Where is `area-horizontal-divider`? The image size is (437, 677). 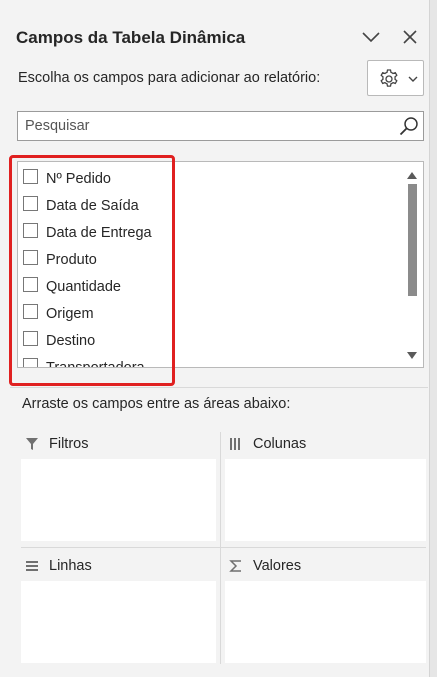
area-horizontal-divider is located at coordinates (223, 547).